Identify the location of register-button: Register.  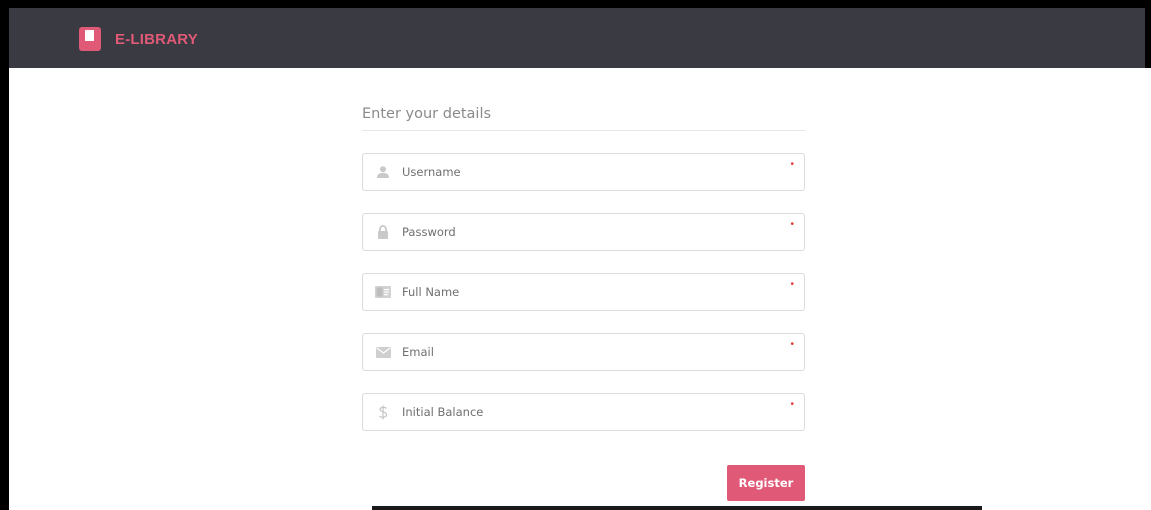
(766, 483).